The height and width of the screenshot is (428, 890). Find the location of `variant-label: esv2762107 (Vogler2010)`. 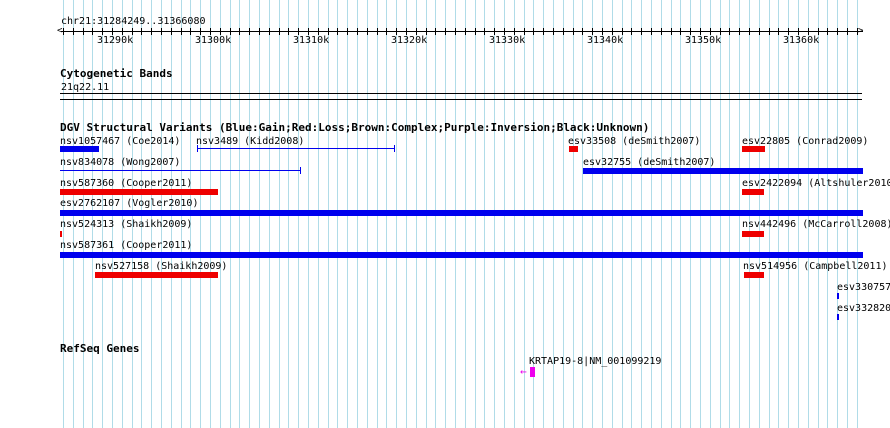

variant-label: esv2762107 (Vogler2010) is located at coordinates (129, 203).